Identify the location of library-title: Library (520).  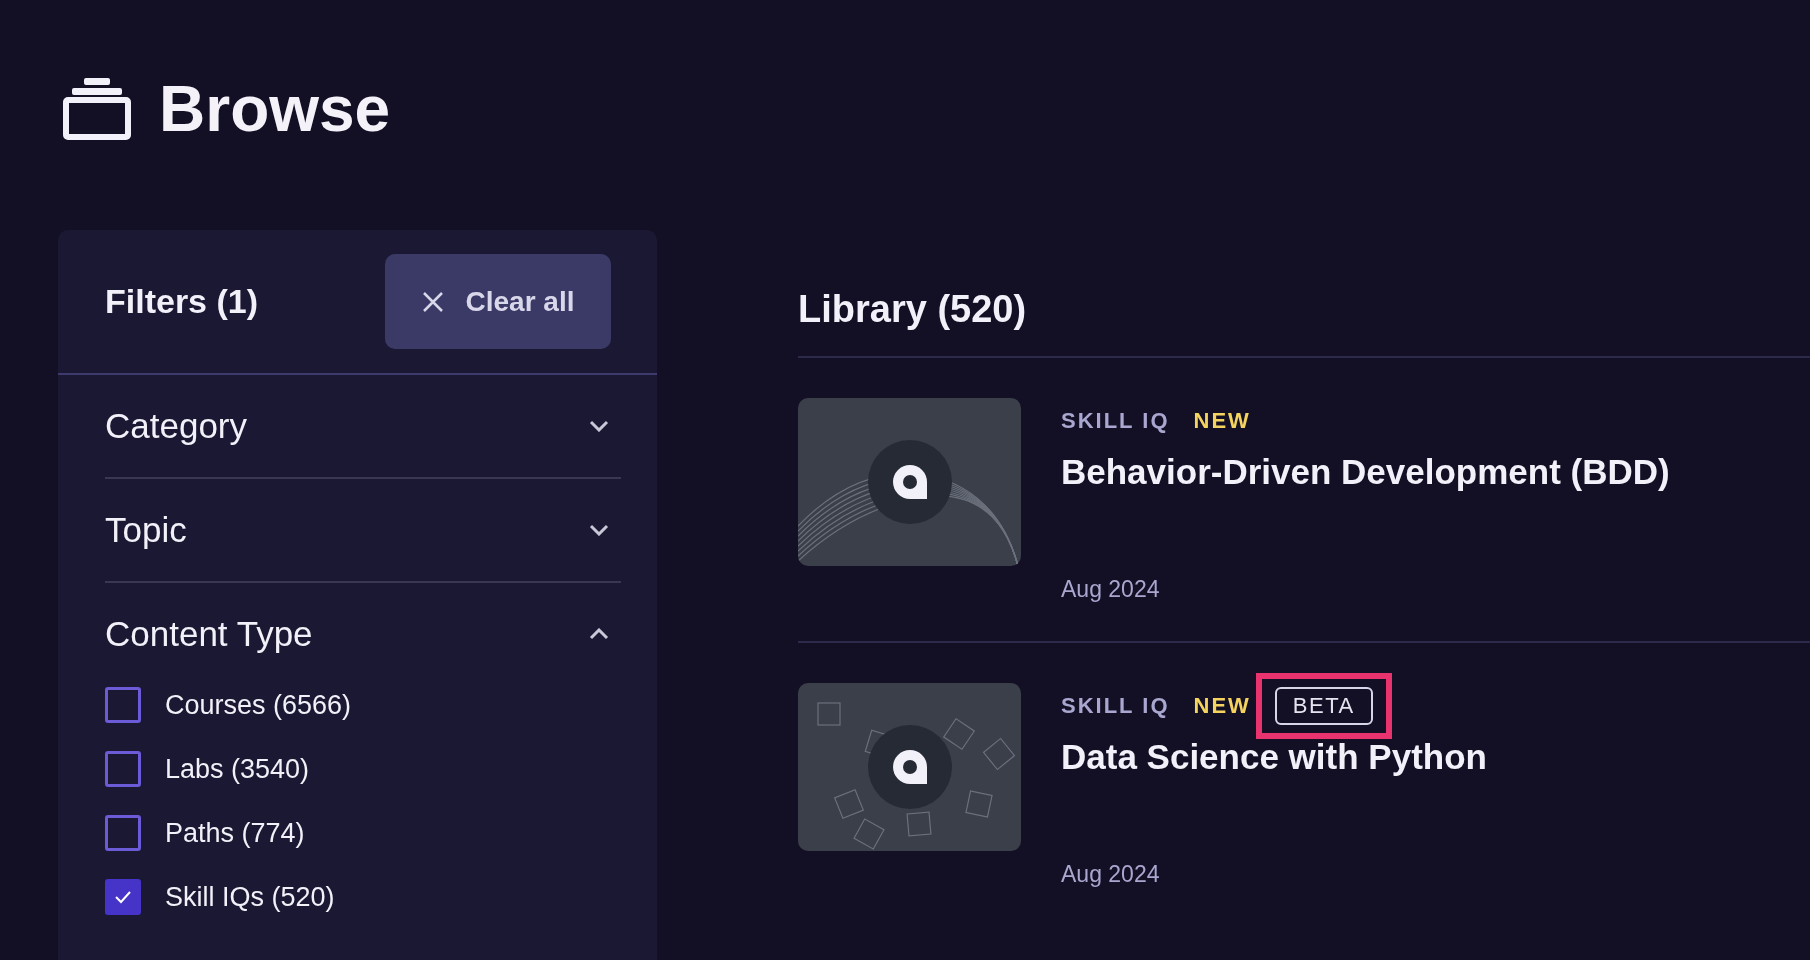
(913, 310).